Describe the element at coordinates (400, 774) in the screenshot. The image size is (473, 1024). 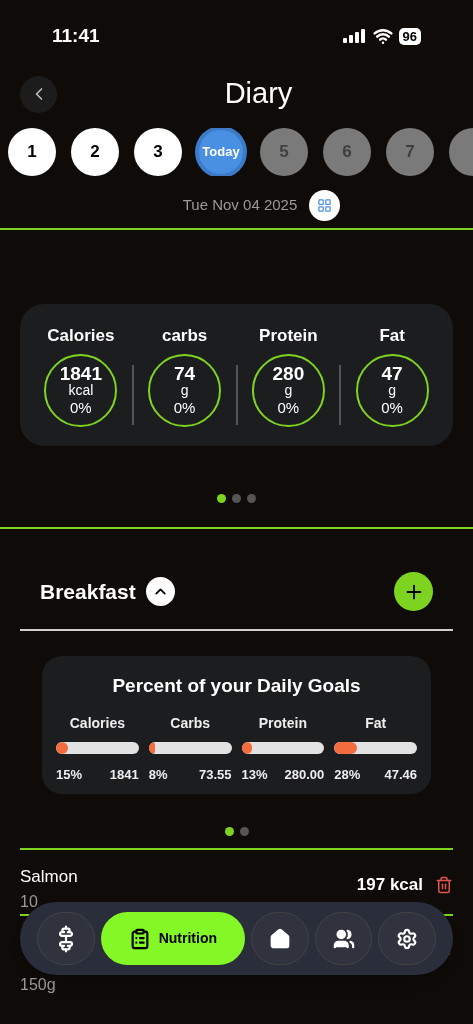
I see `goal-amount: 47.46` at that location.